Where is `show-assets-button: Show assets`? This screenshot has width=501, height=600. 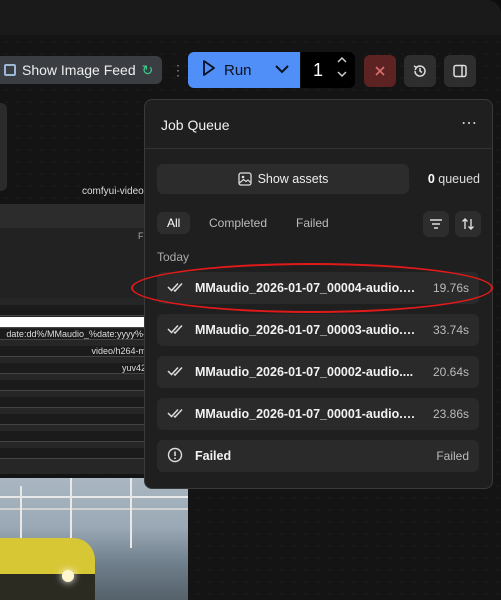 show-assets-button: Show assets is located at coordinates (283, 179).